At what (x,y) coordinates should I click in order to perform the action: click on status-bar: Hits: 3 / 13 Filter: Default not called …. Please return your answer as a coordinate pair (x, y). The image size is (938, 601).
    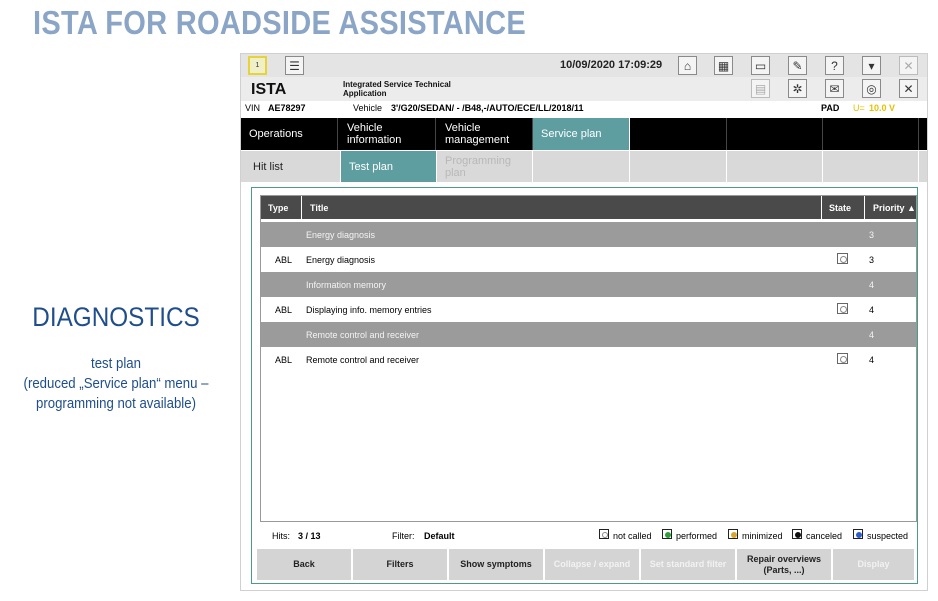
    Looking at the image, I should click on (584, 536).